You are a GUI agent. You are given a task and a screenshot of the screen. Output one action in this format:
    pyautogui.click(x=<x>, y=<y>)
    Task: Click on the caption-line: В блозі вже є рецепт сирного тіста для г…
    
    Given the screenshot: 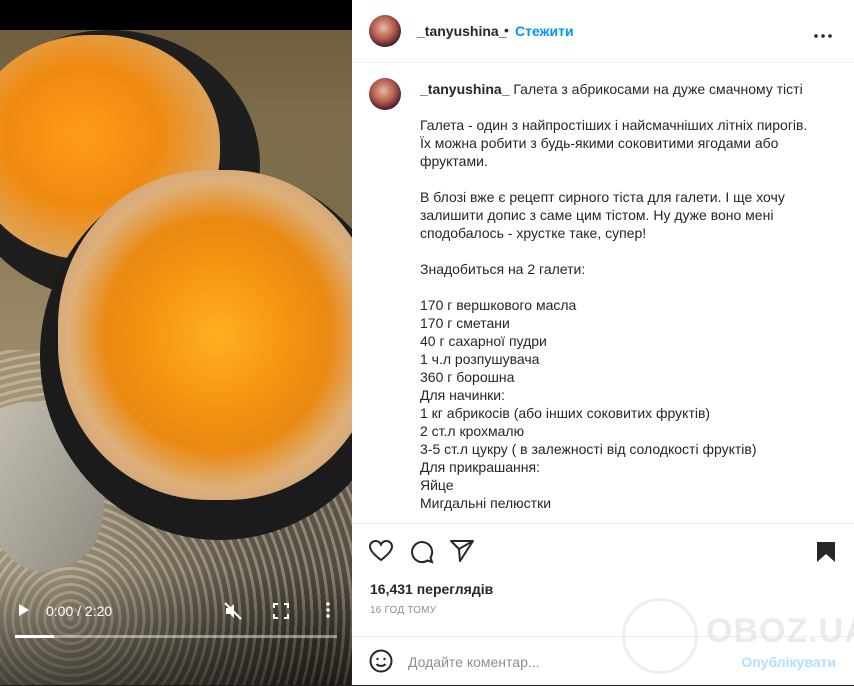 What is the action you would take?
    pyautogui.click(x=602, y=197)
    